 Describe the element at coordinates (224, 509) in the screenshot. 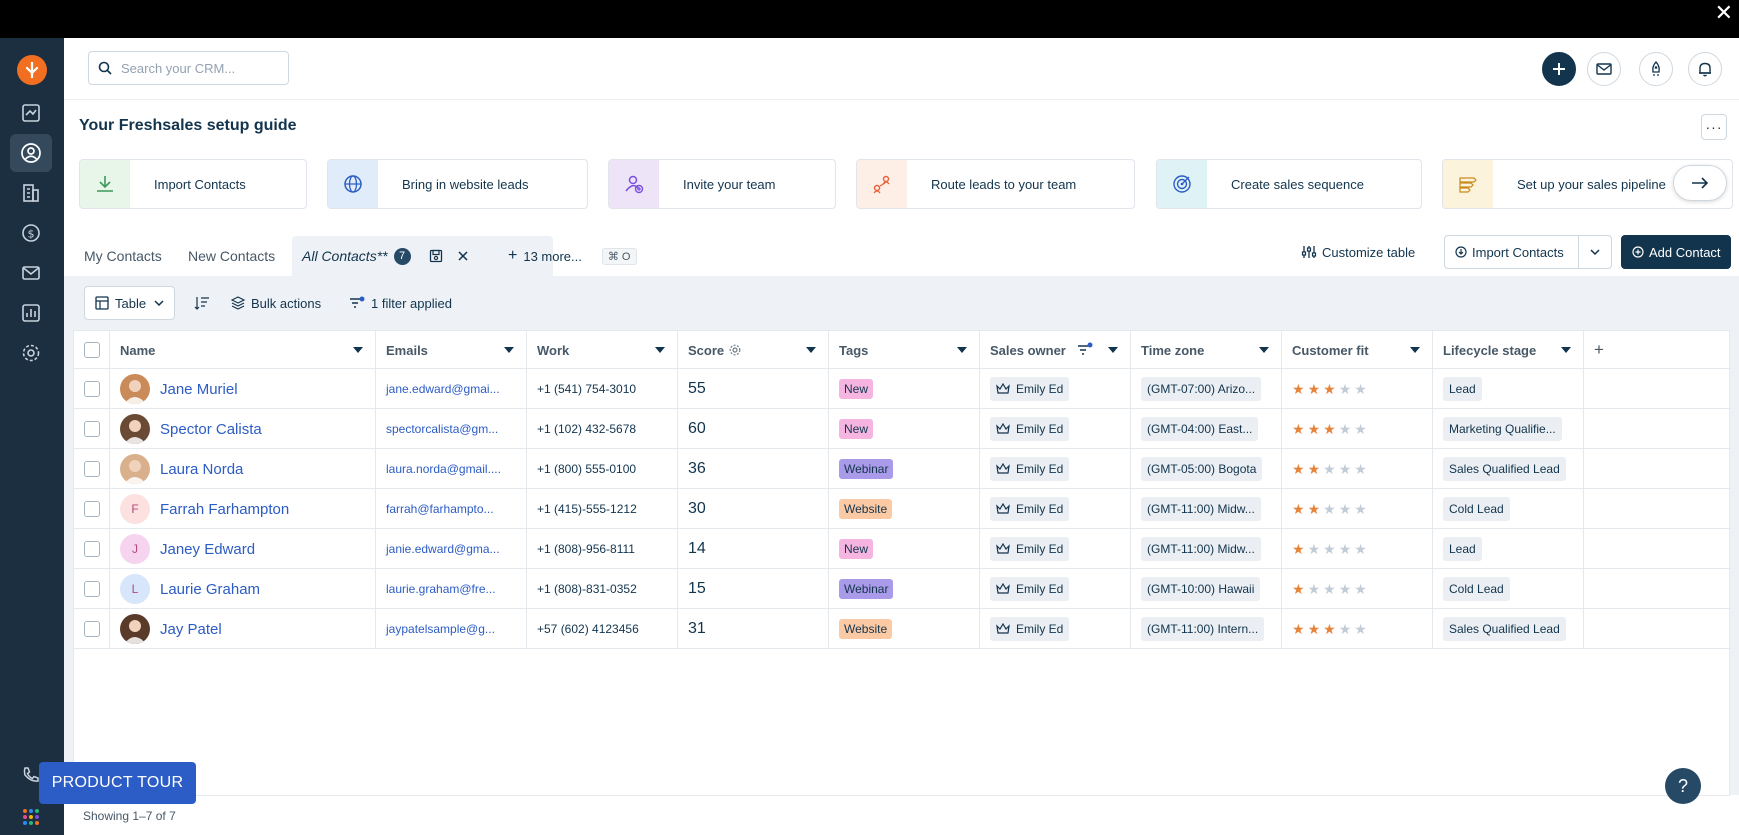

I see `contact-name-link: Farrah Farhampton` at that location.